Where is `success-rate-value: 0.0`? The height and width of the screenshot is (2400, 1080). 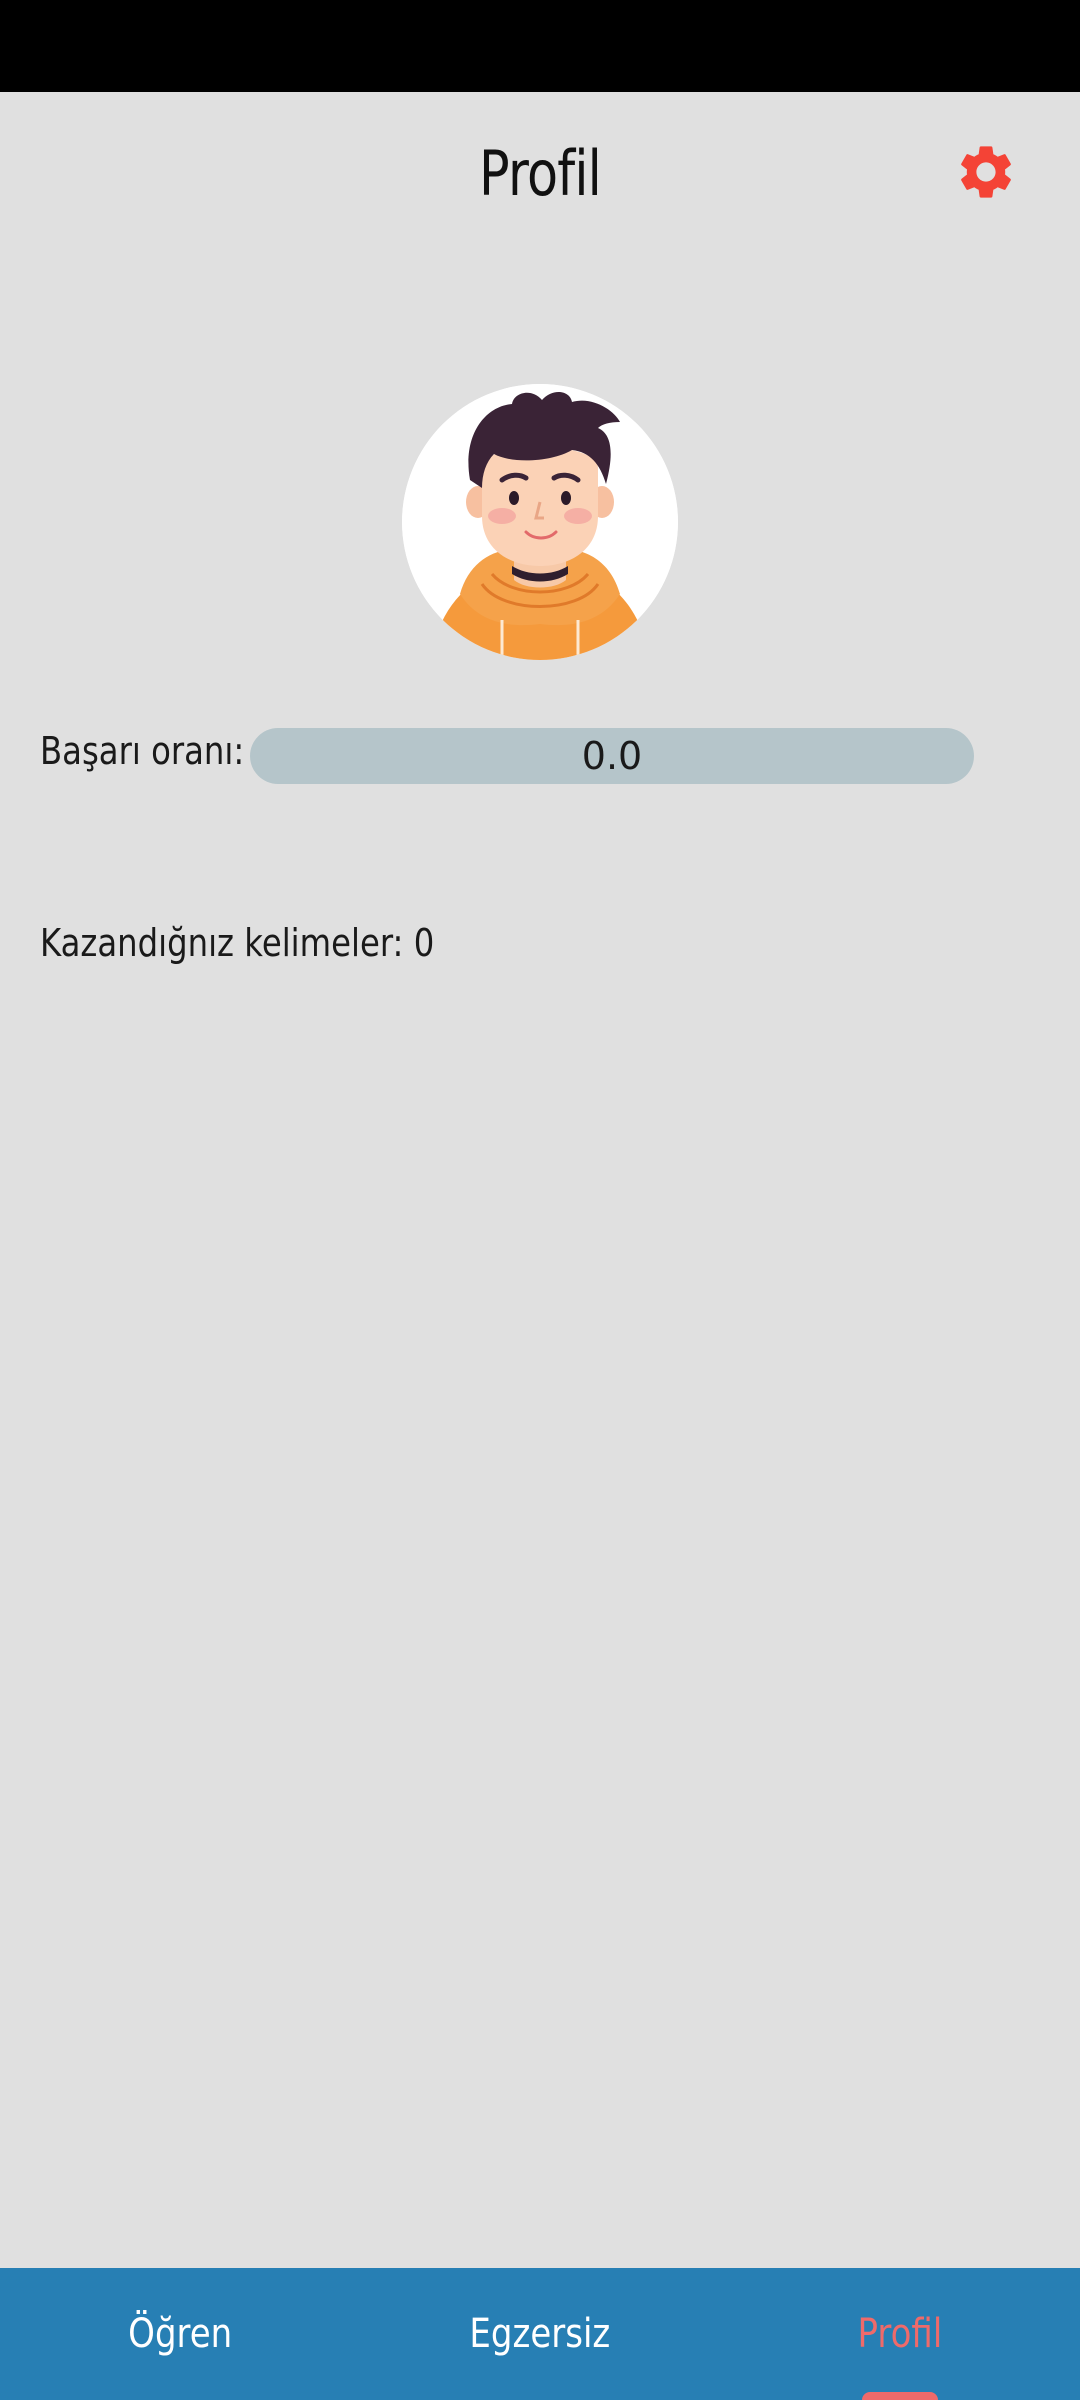 success-rate-value: 0.0 is located at coordinates (612, 756).